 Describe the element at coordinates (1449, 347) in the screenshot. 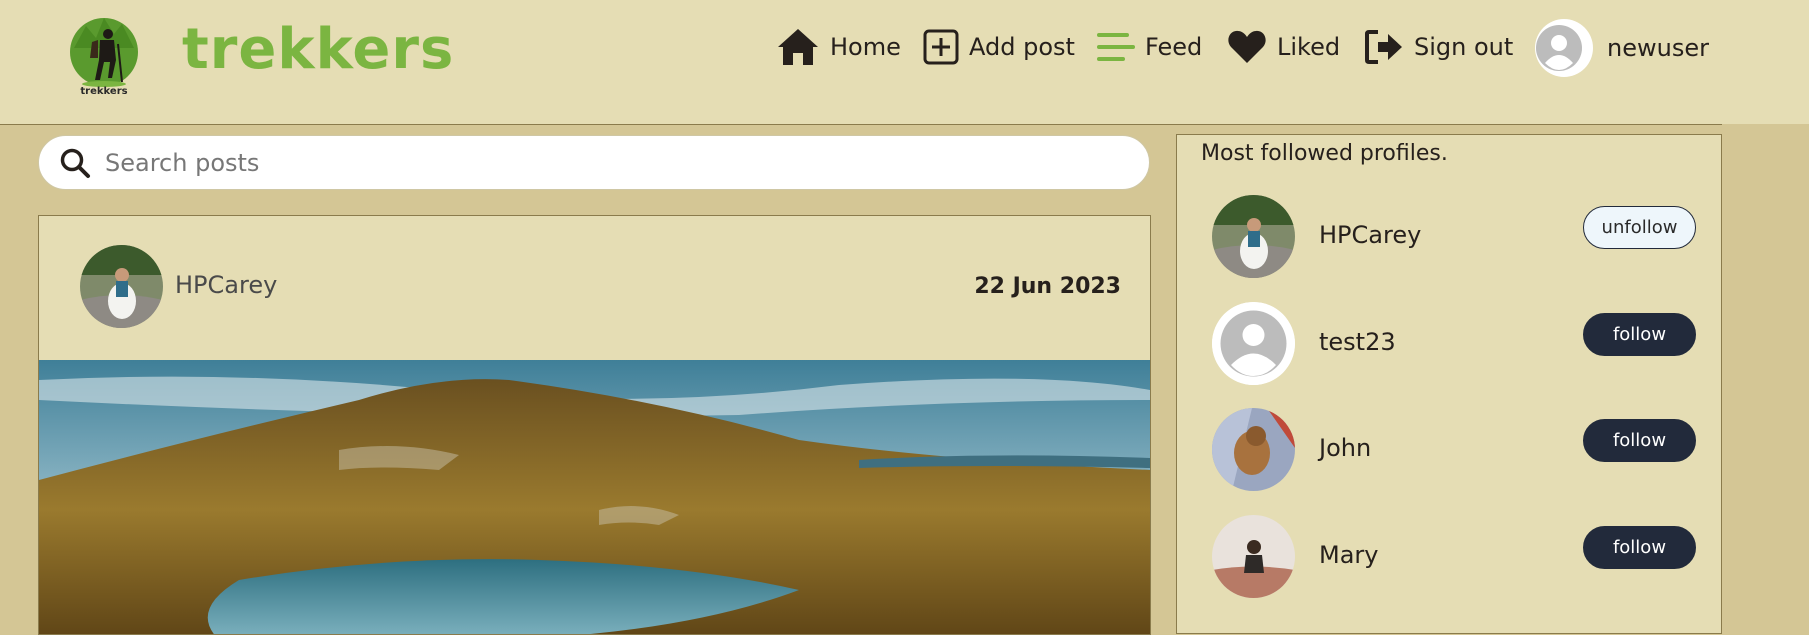

I see `profile-row: test23 follow` at that location.